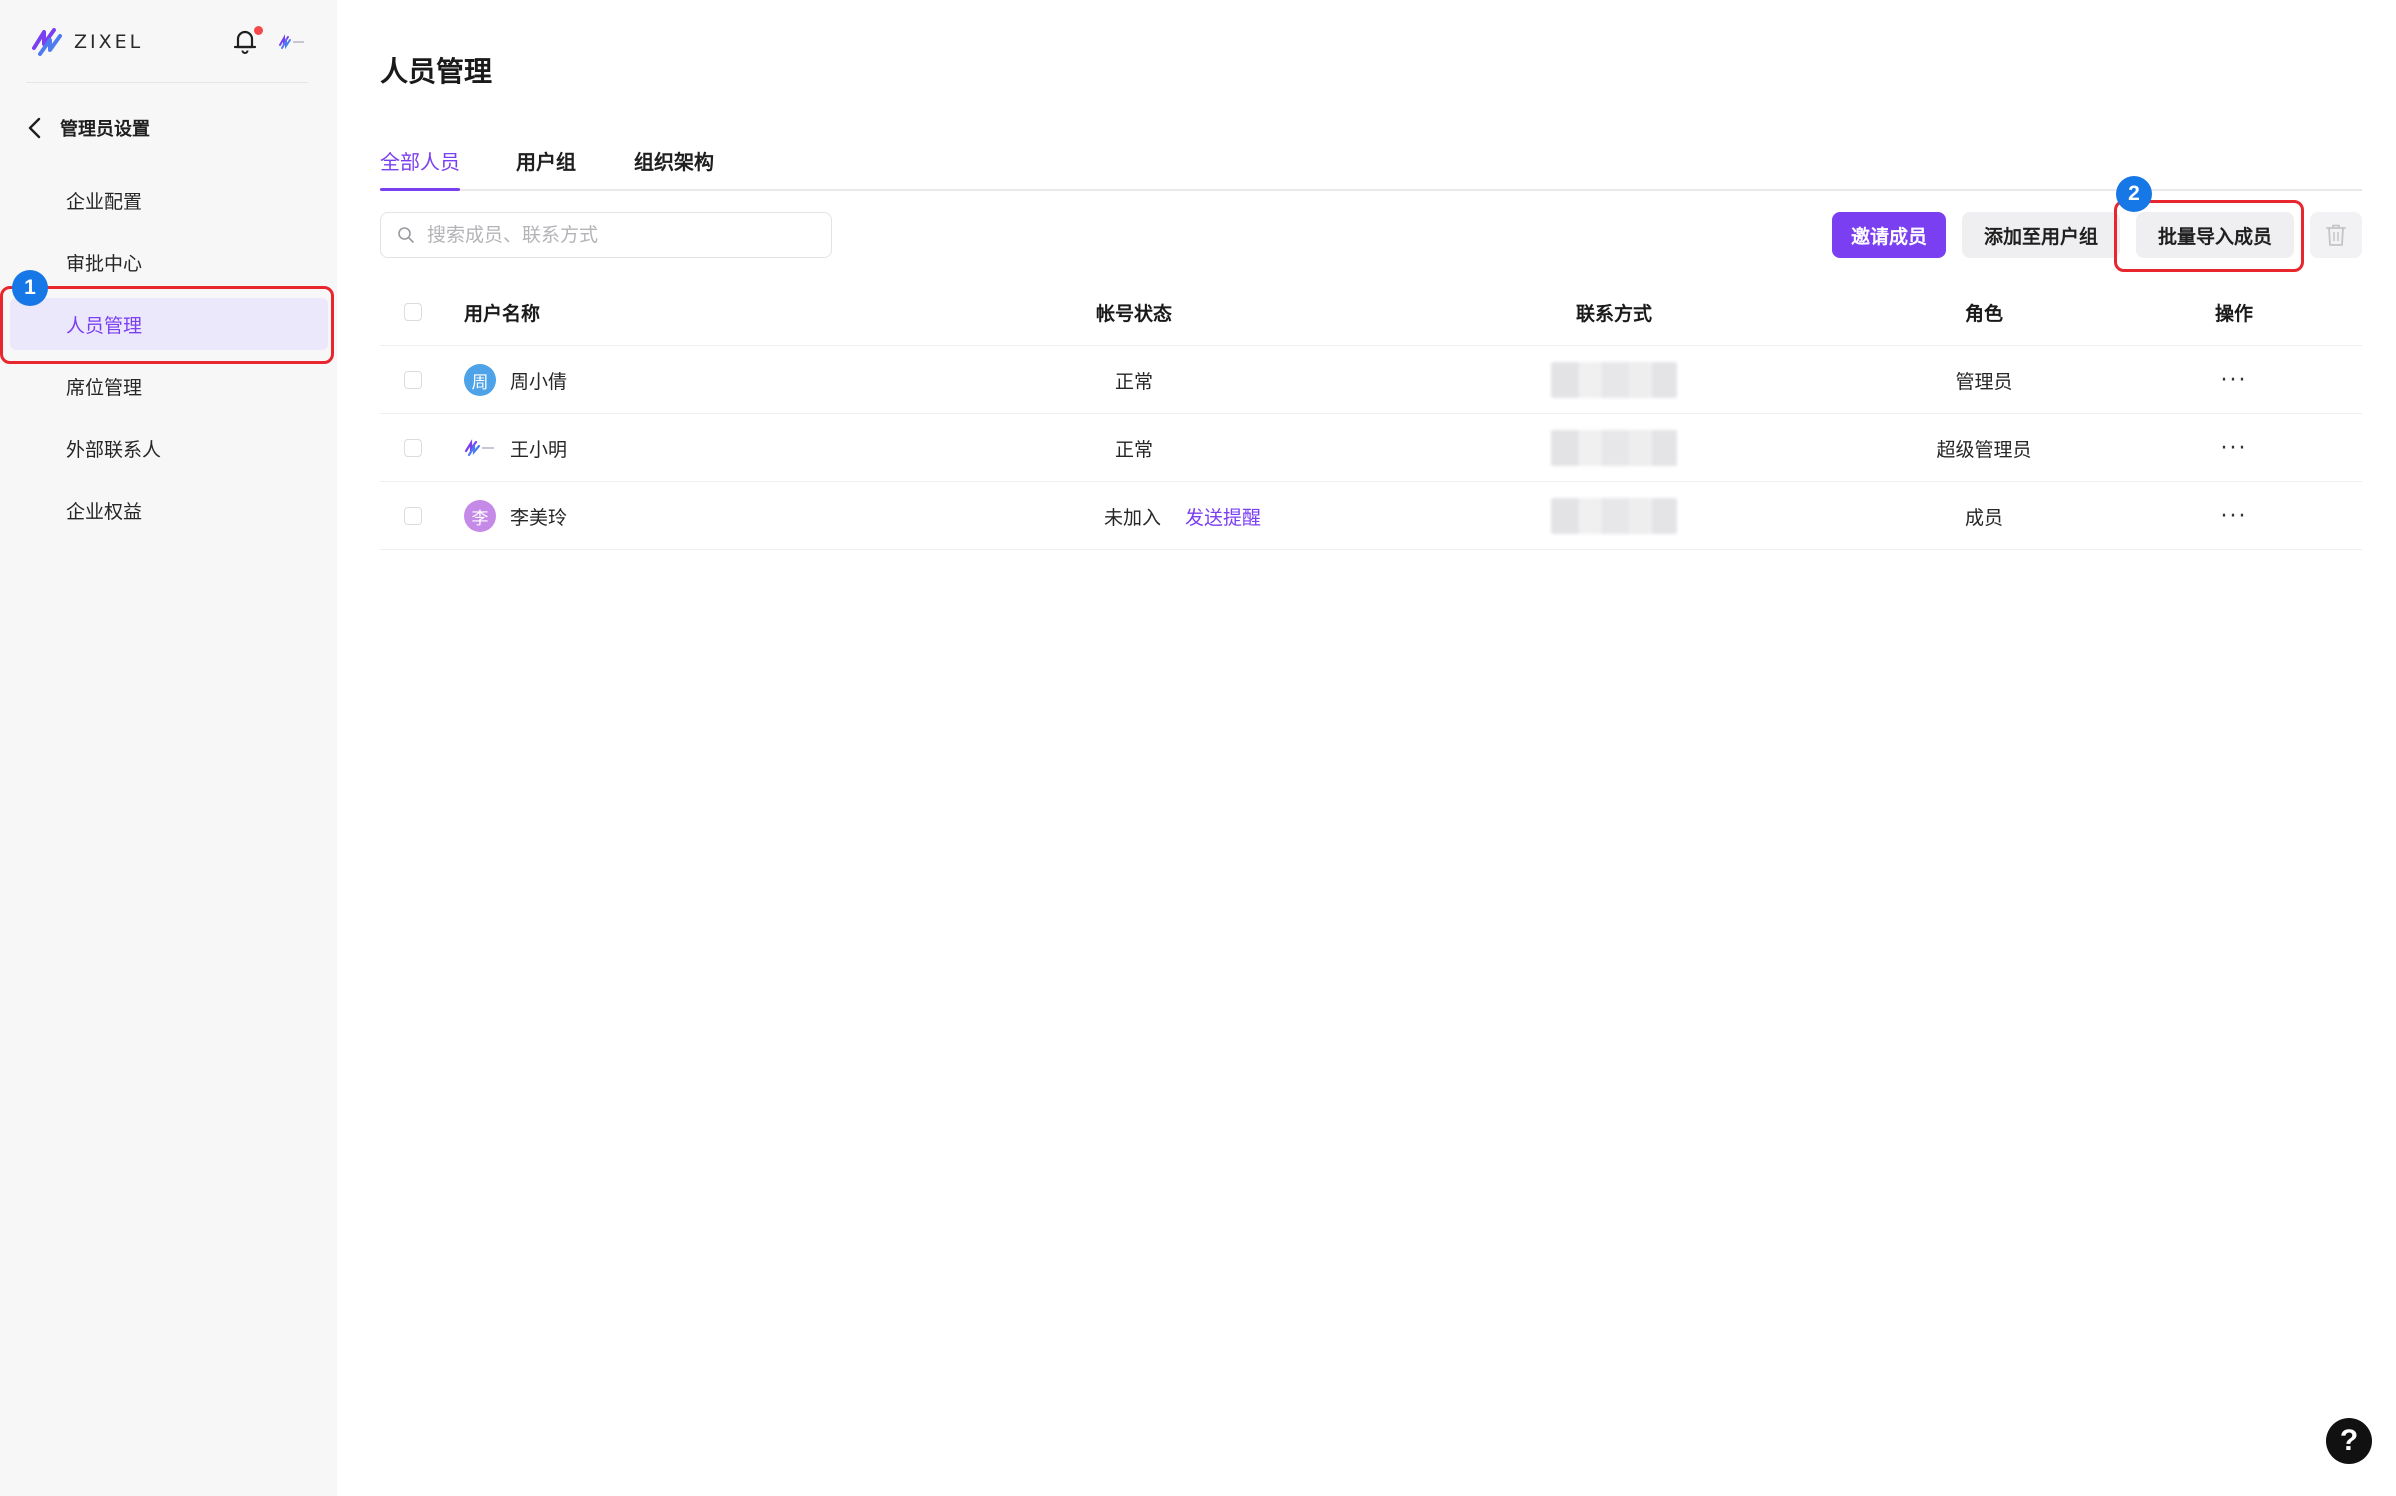 This screenshot has width=2396, height=1496. What do you see at coordinates (109, 42) in the screenshot?
I see `brand-name: ZIXEL` at bounding box center [109, 42].